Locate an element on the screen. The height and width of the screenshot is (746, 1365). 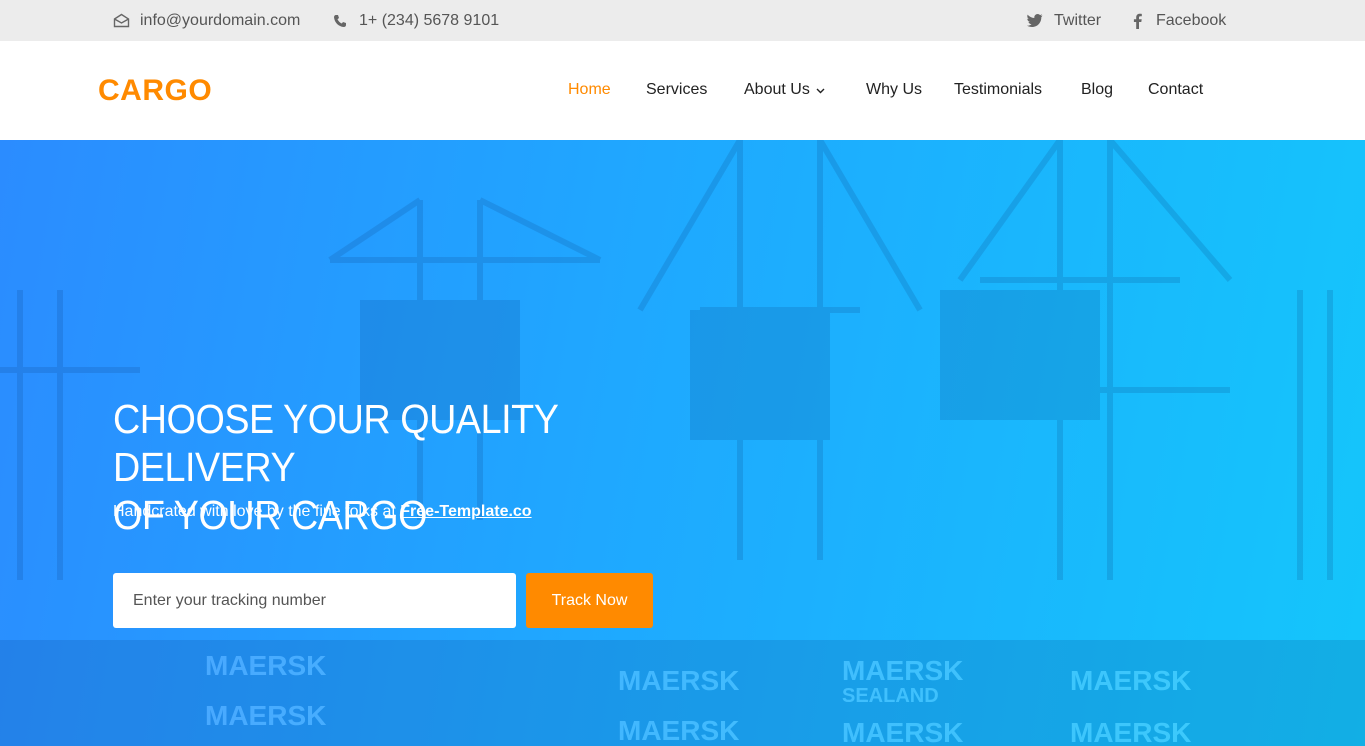
email-link: info@yourdomain.com is located at coordinates (206, 20).